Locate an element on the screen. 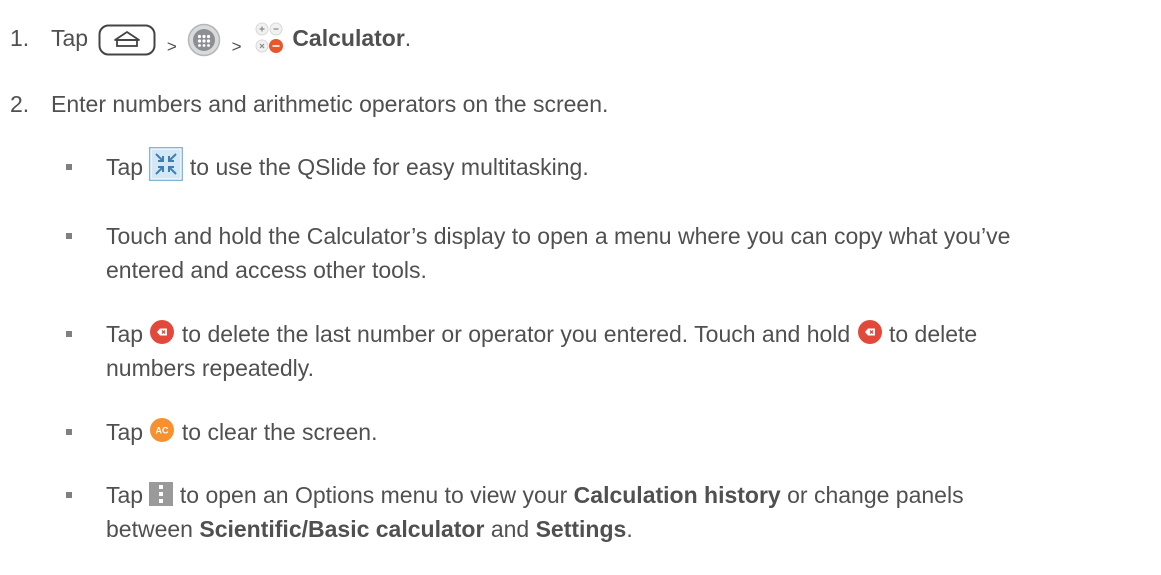  bullet-text-line-2: numbers repeatedly. is located at coordinates (210, 368).